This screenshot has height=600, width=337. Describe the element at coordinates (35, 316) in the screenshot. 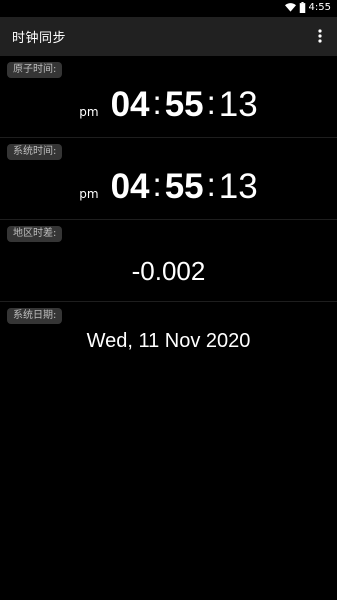

I see `system-date-label: 系统日期:` at that location.